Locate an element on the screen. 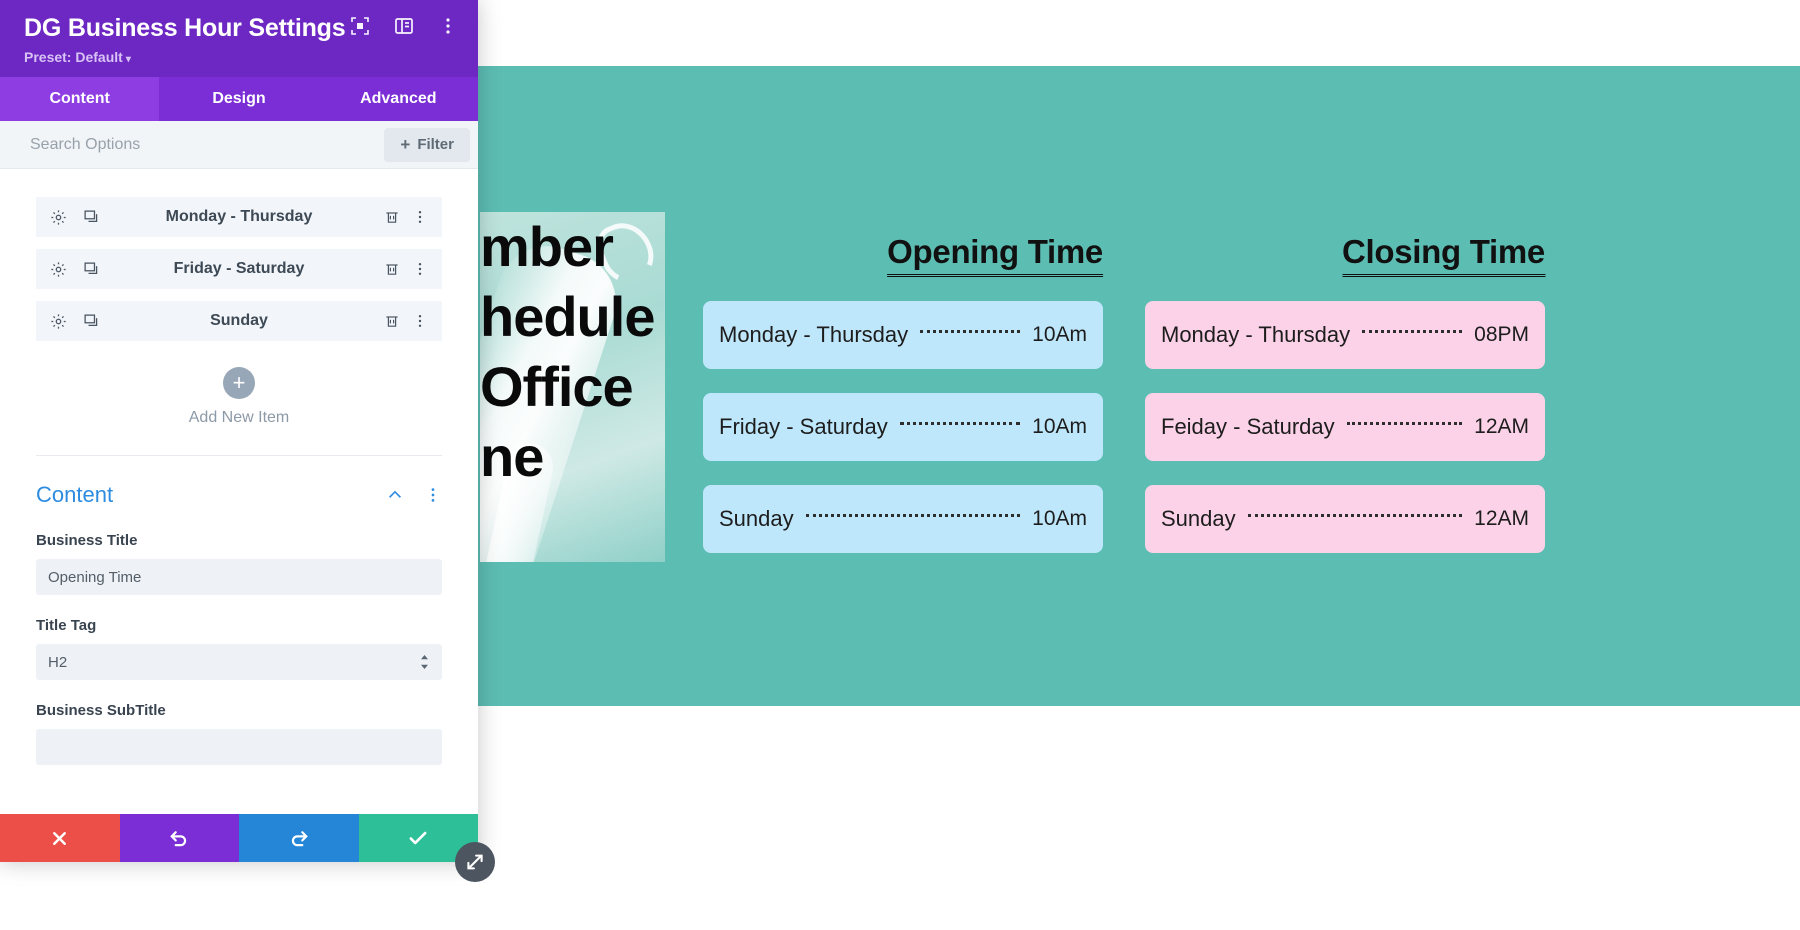 Image resolution: width=1800 pixels, height=930 pixels. schedule-row: Sunday 12AM is located at coordinates (1345, 519).